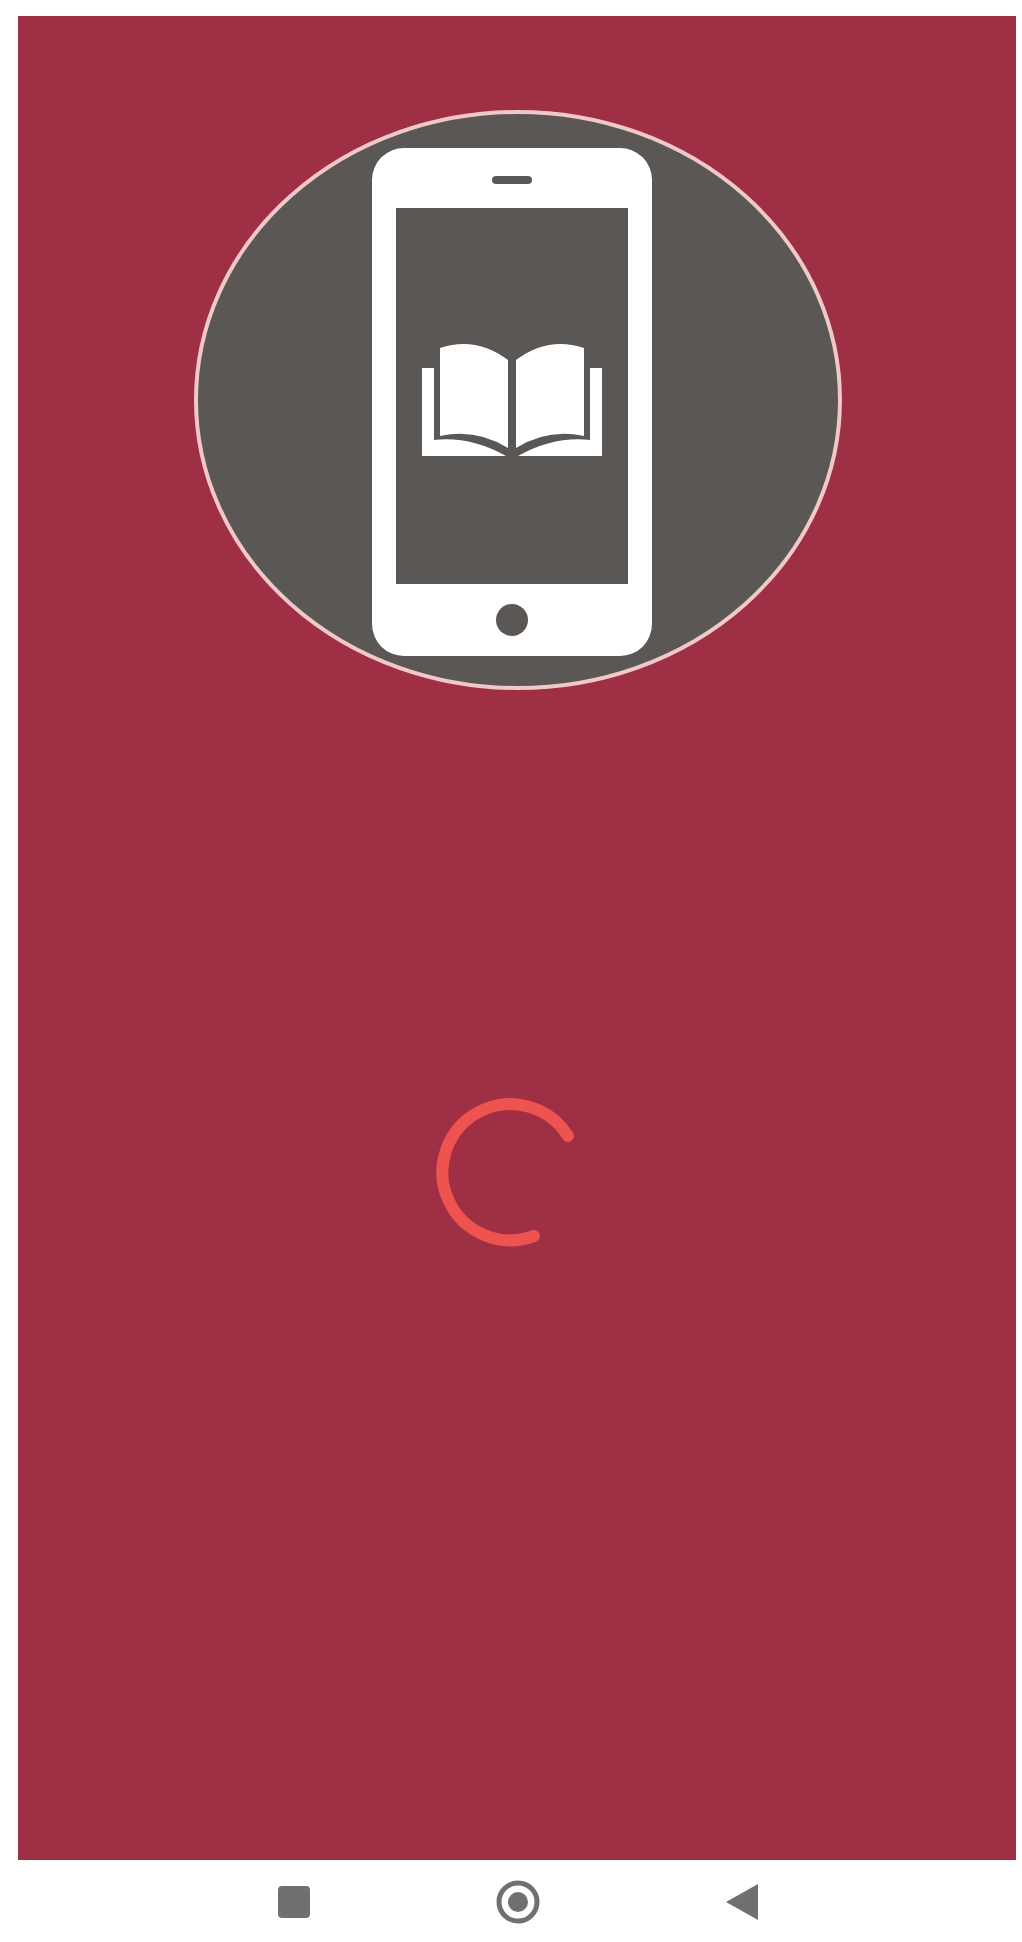  Describe the element at coordinates (293, 1901) in the screenshot. I see `square-icon` at that location.